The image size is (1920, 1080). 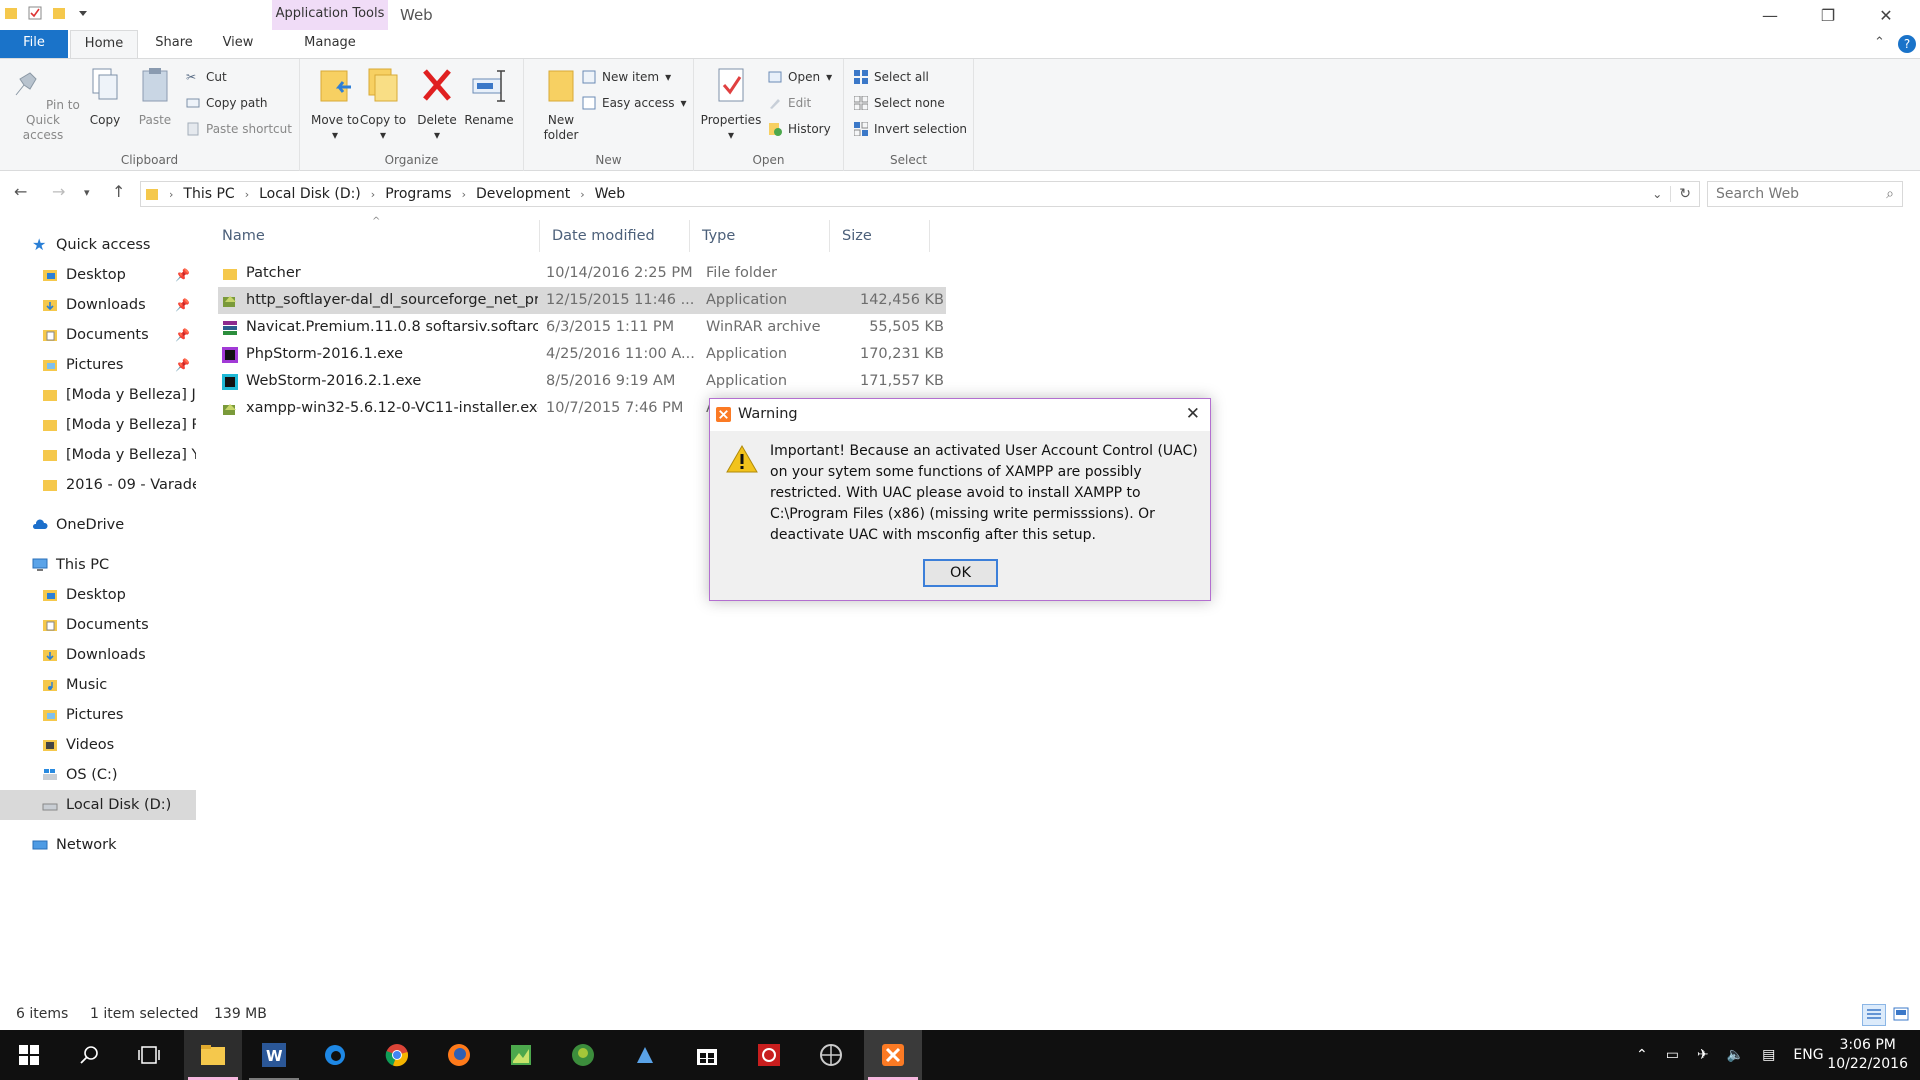 I want to click on tab-home: Home, so click(x=104, y=44).